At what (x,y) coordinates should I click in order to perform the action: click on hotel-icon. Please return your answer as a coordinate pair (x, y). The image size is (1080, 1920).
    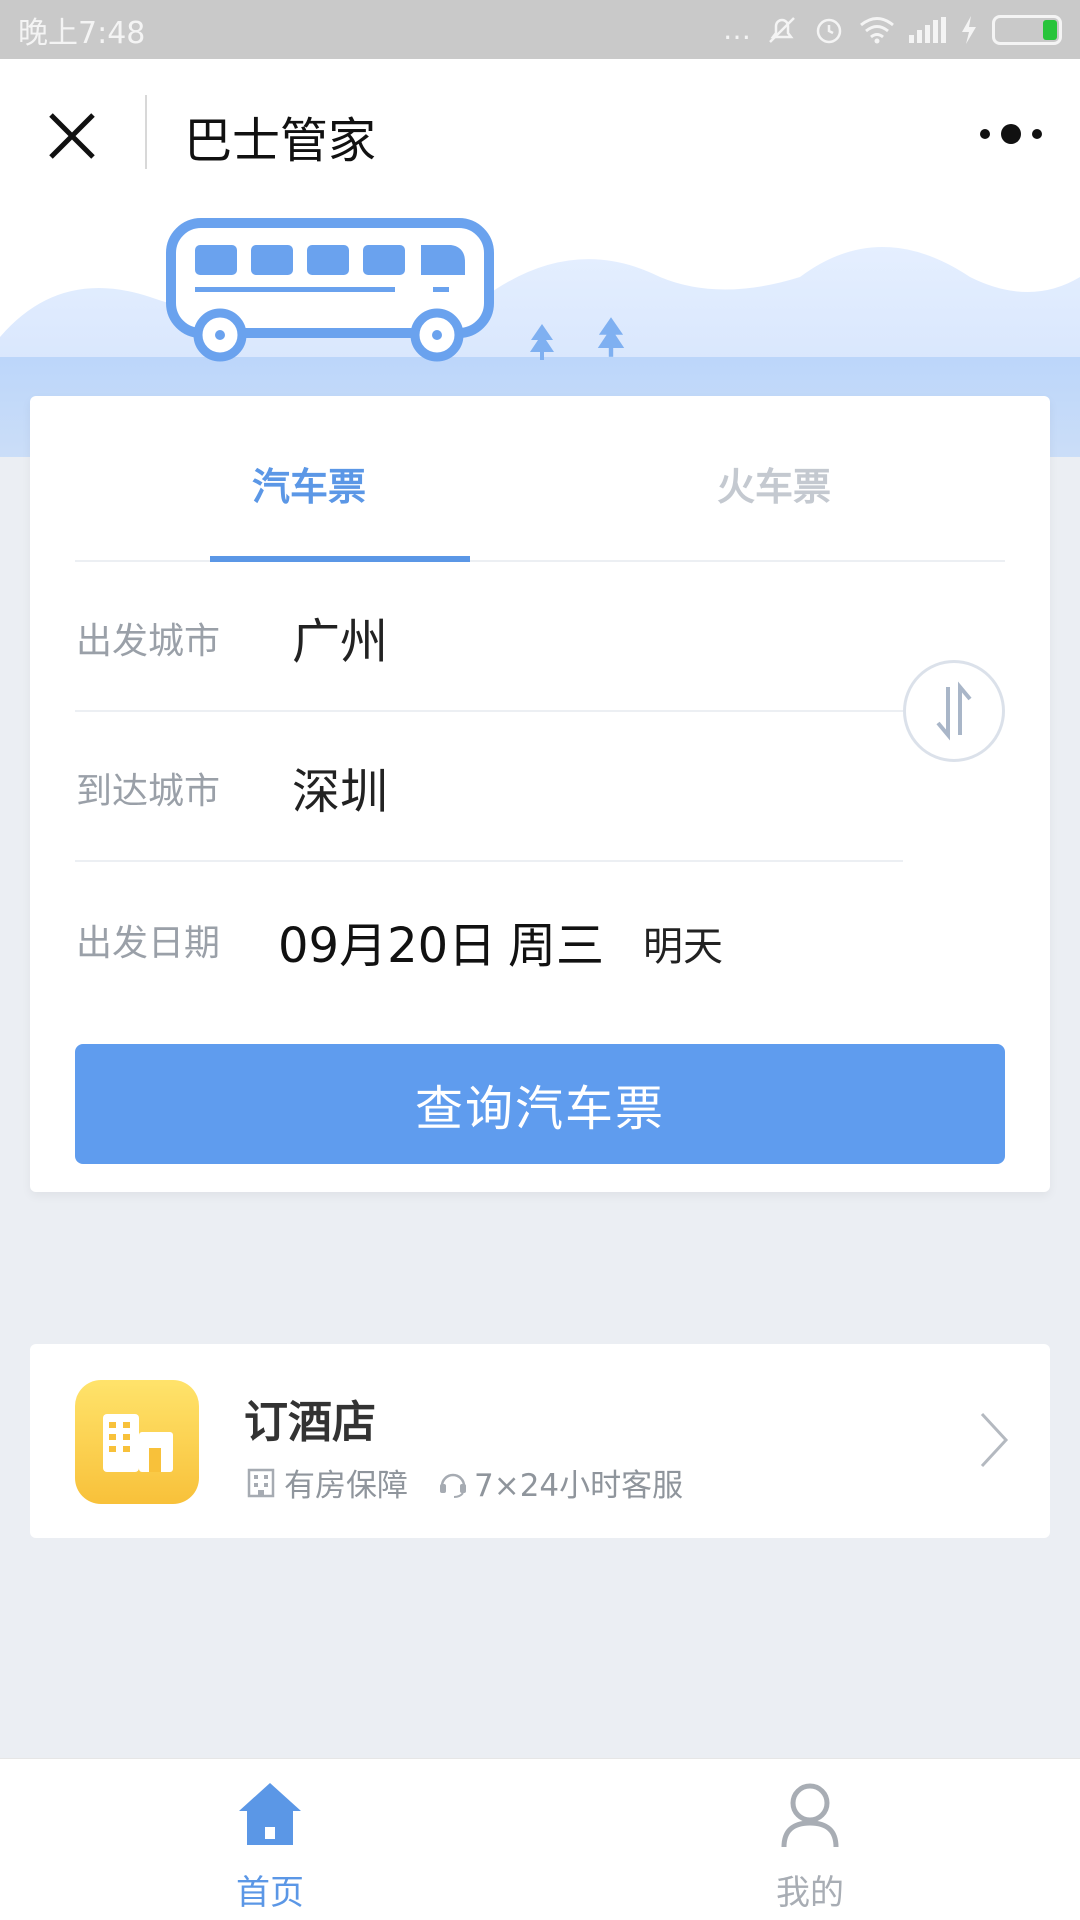
    Looking at the image, I should click on (137, 1442).